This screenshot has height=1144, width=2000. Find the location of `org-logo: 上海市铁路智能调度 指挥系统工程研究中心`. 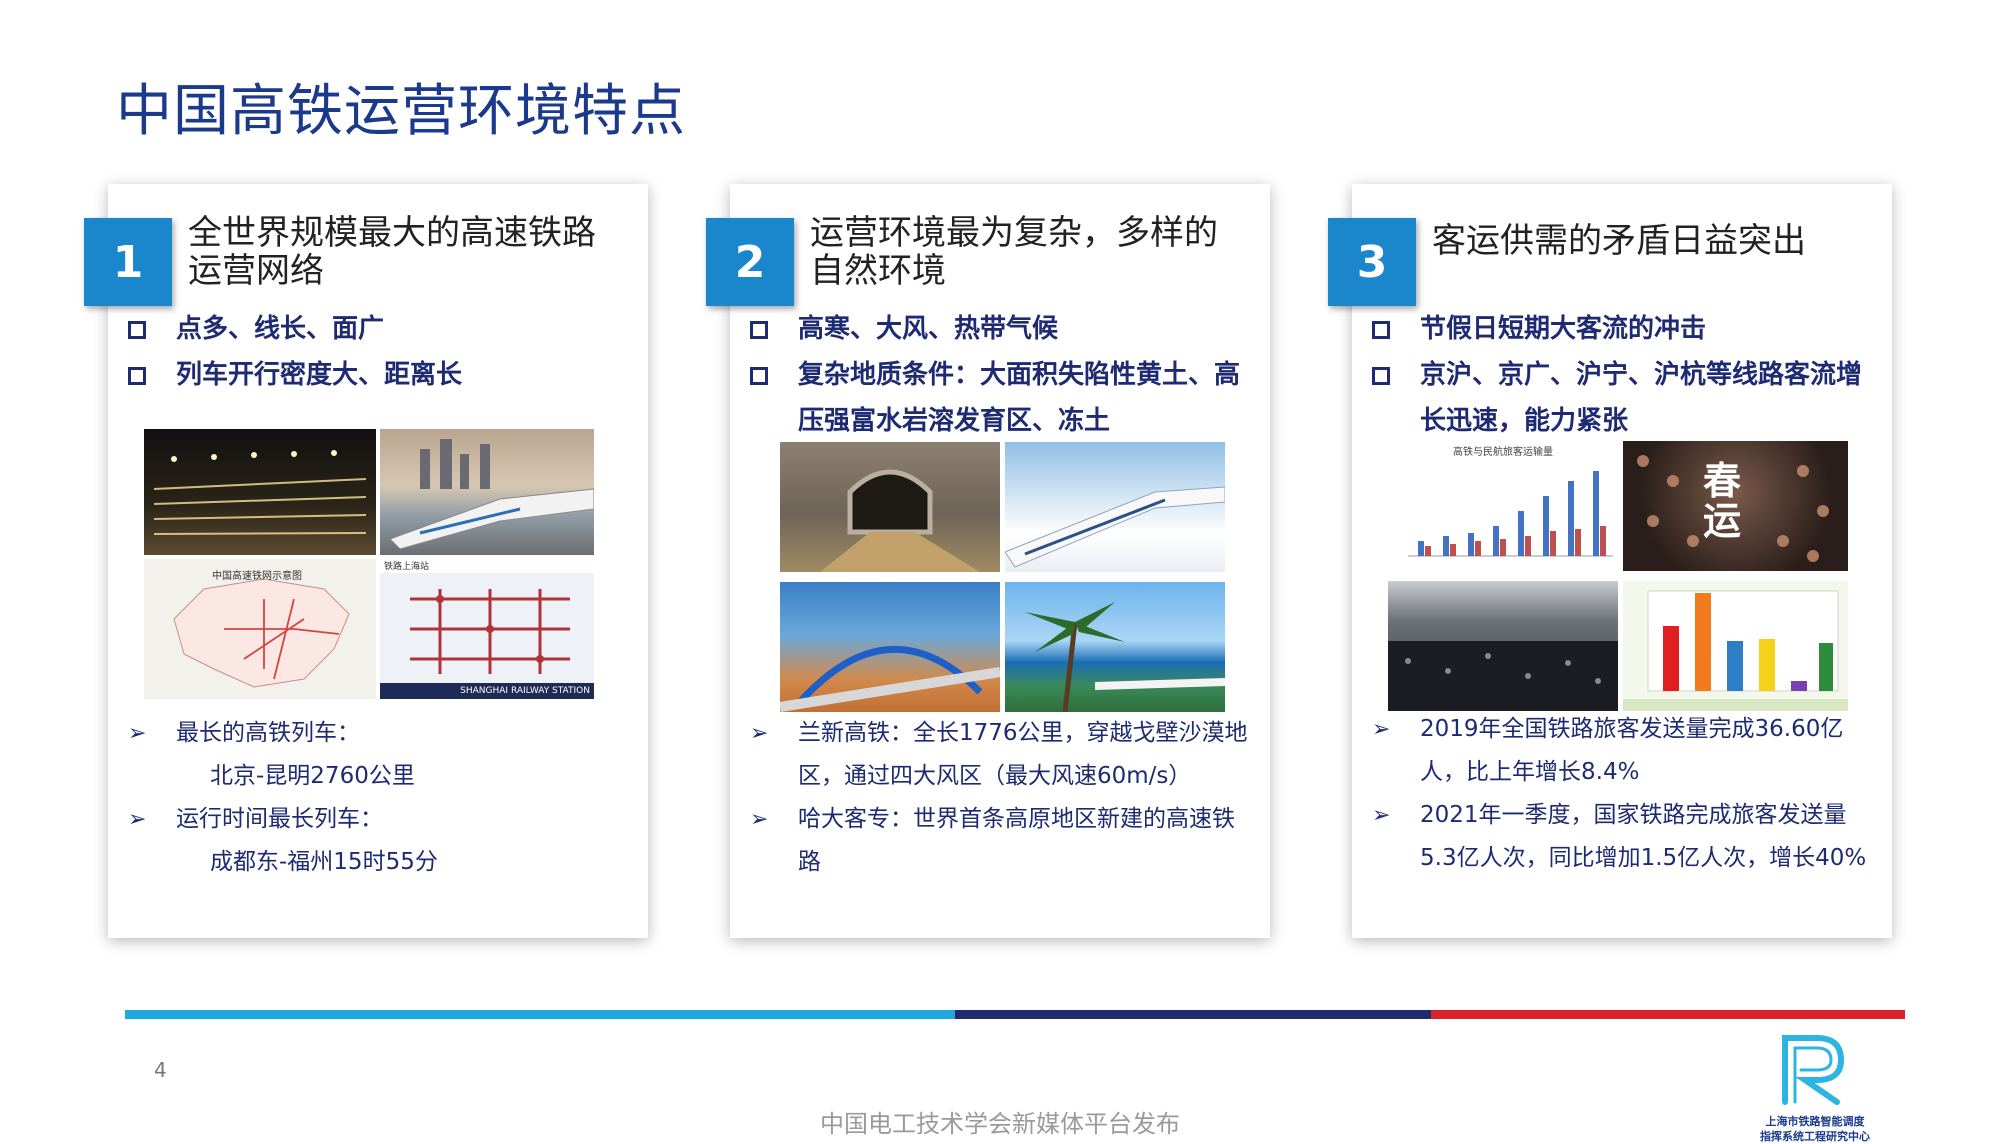

org-logo: 上海市铁路智能调度 指挥系统工程研究中心 is located at coordinates (1815, 1087).